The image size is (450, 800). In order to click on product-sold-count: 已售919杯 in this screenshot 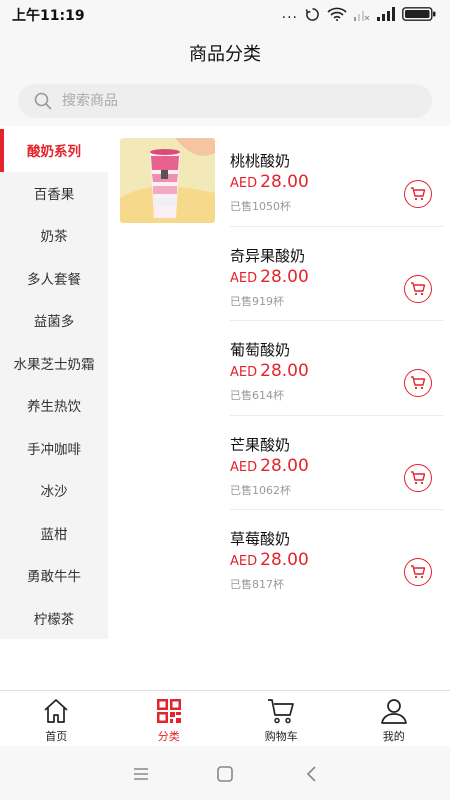, I will do `click(257, 301)`.